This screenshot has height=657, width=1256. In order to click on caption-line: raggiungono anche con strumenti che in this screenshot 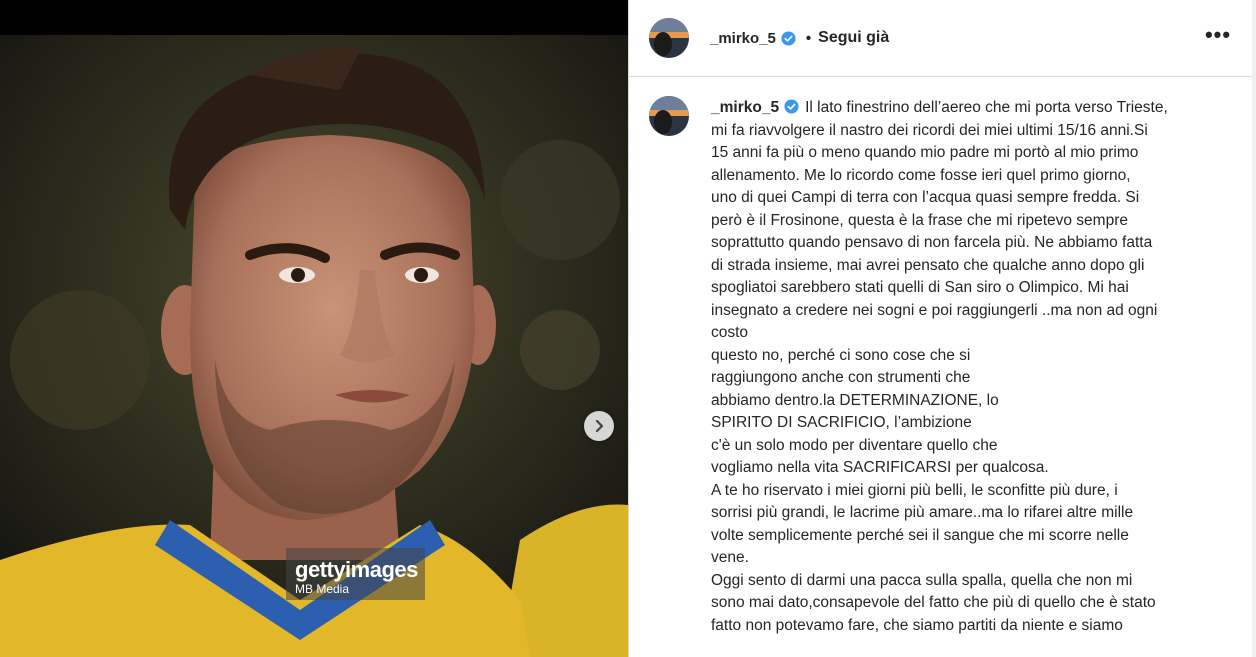, I will do `click(841, 377)`.